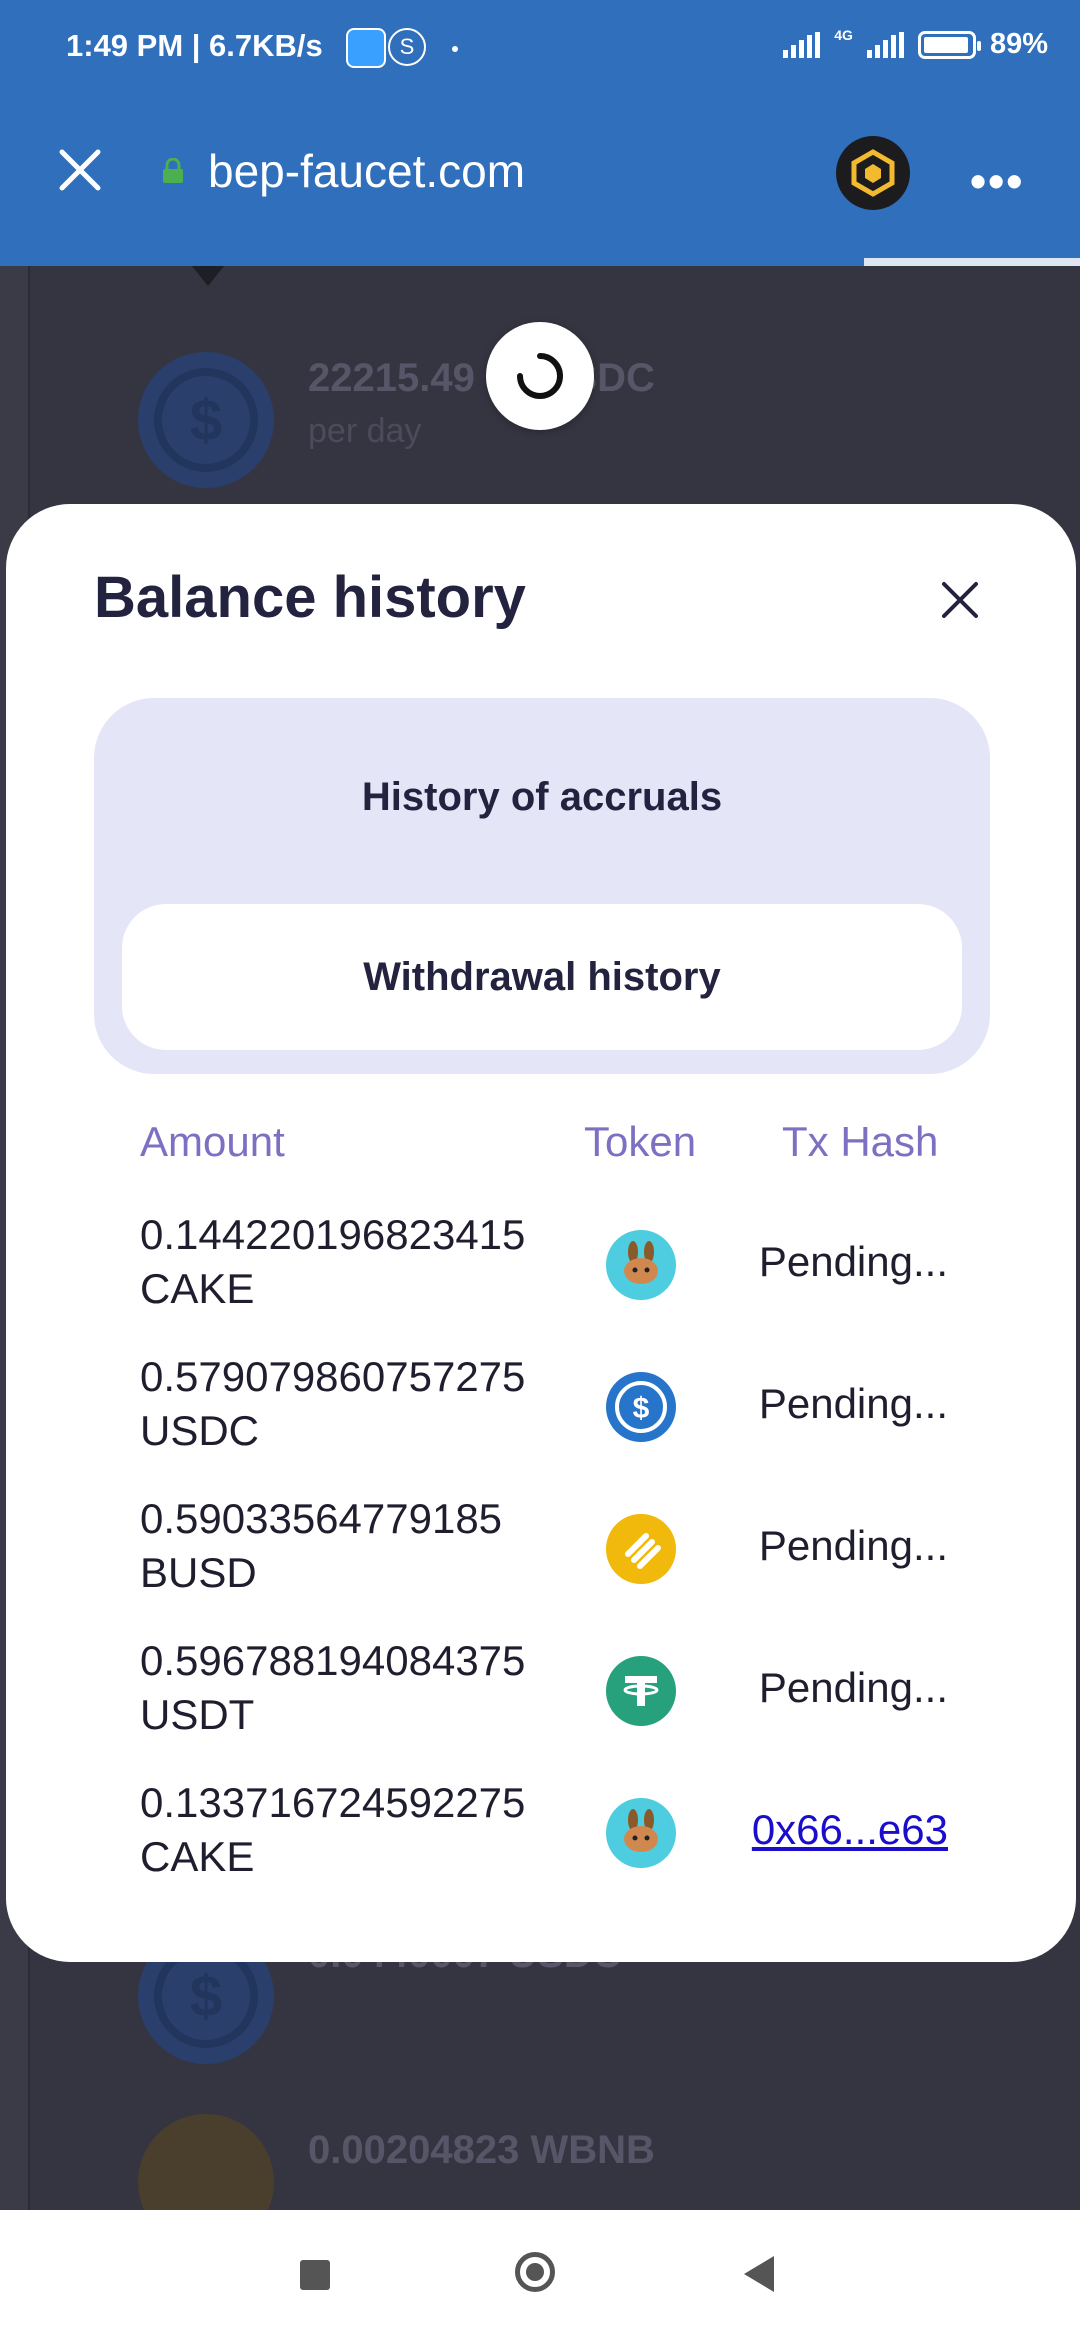 The image size is (1080, 2340). Describe the element at coordinates (455, 49) in the screenshot. I see `more-notifications-dot` at that location.